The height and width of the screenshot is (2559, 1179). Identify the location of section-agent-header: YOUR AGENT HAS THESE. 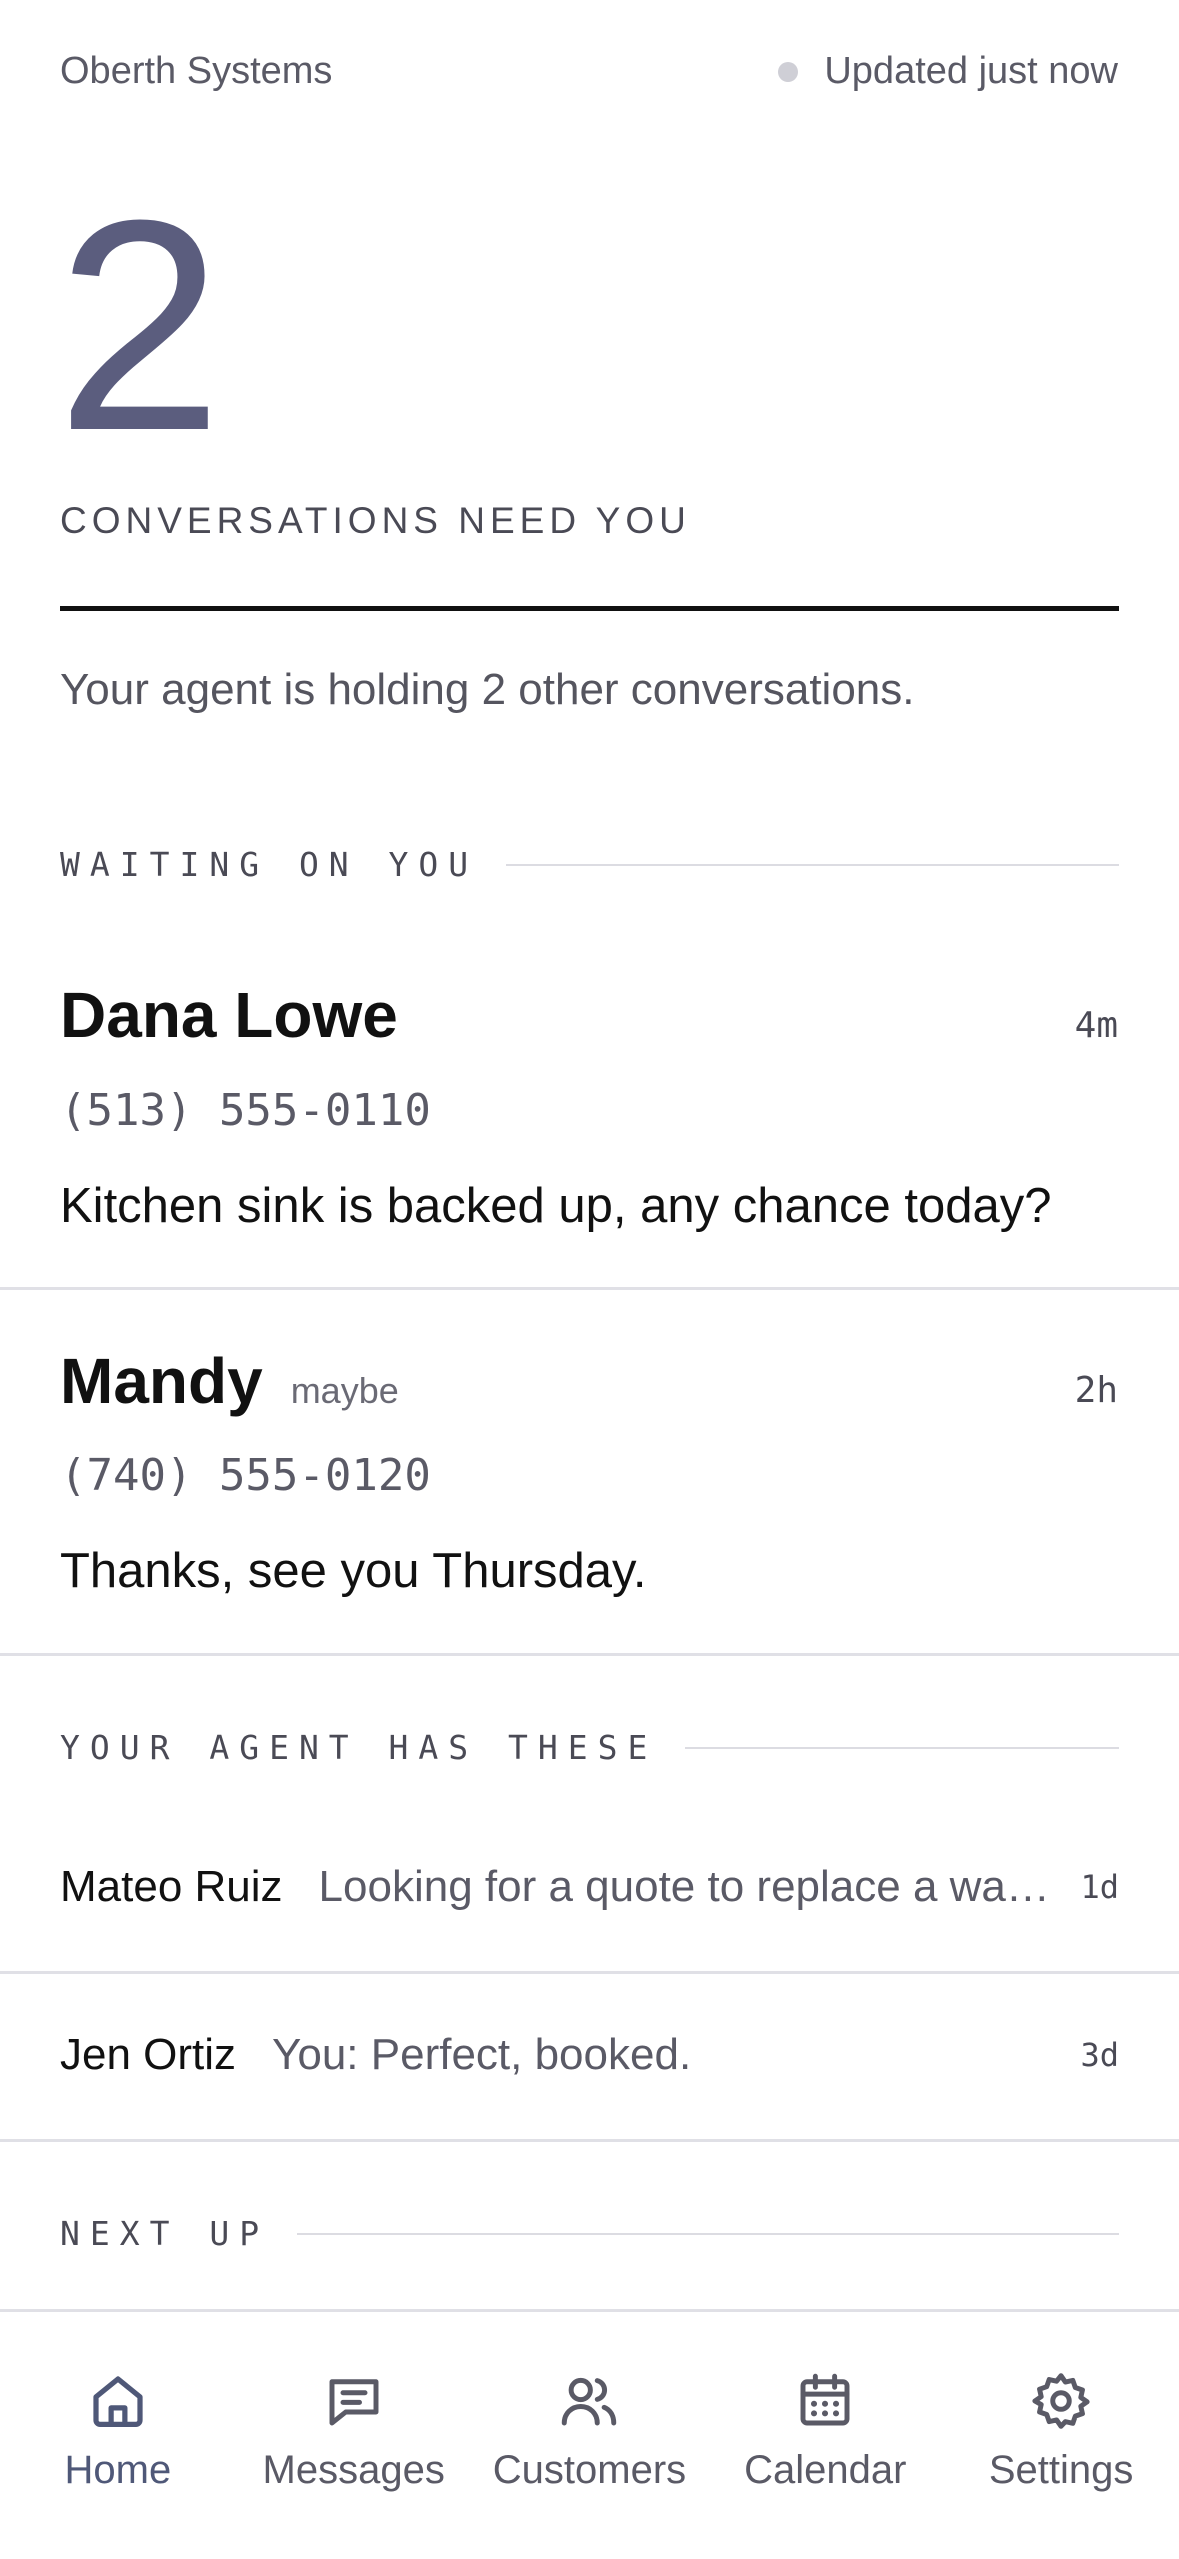
(589, 1747).